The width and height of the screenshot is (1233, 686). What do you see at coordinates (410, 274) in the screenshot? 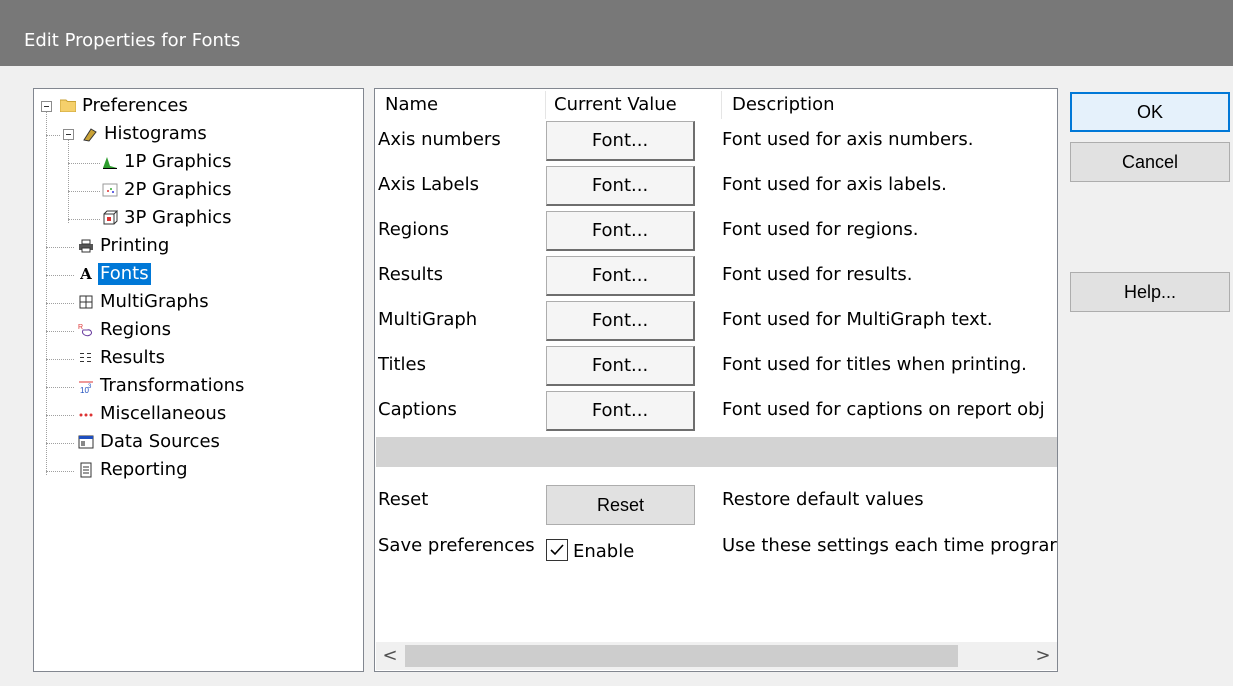
I see `property-name: Results` at bounding box center [410, 274].